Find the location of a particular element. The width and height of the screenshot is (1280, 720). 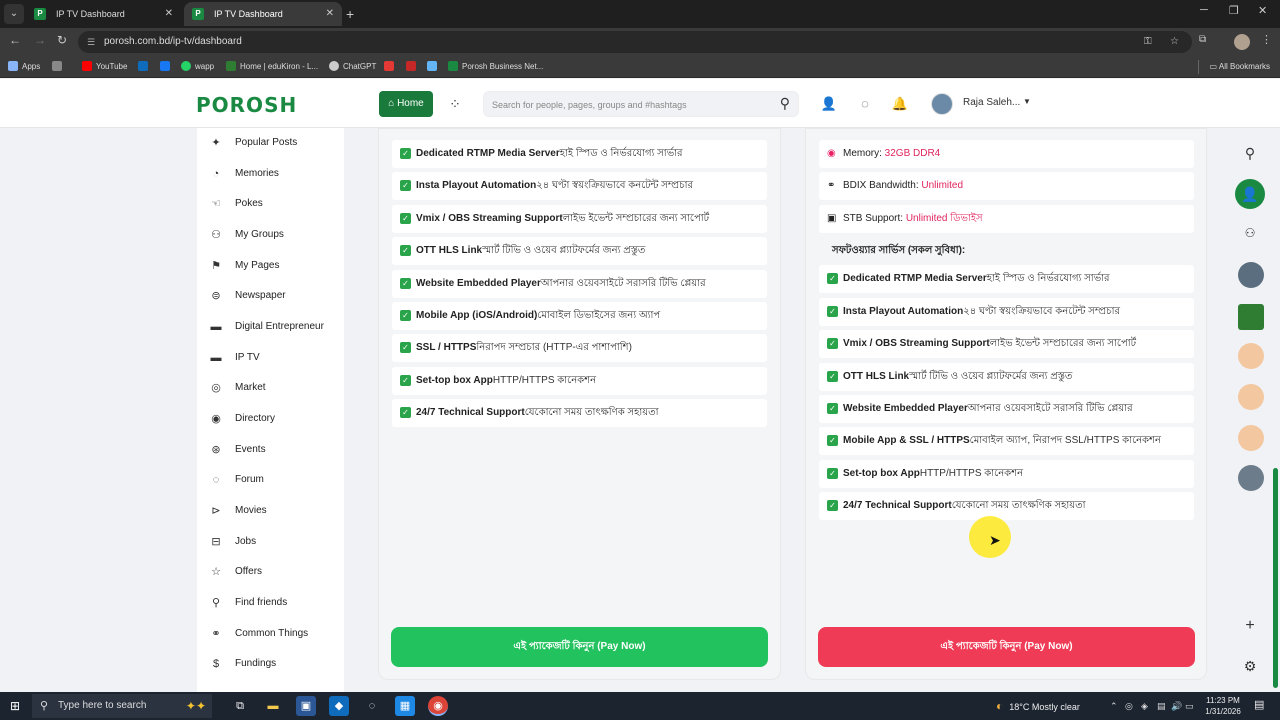

sidebar-item-my-pages: ⚑ My Pages is located at coordinates (274, 266).